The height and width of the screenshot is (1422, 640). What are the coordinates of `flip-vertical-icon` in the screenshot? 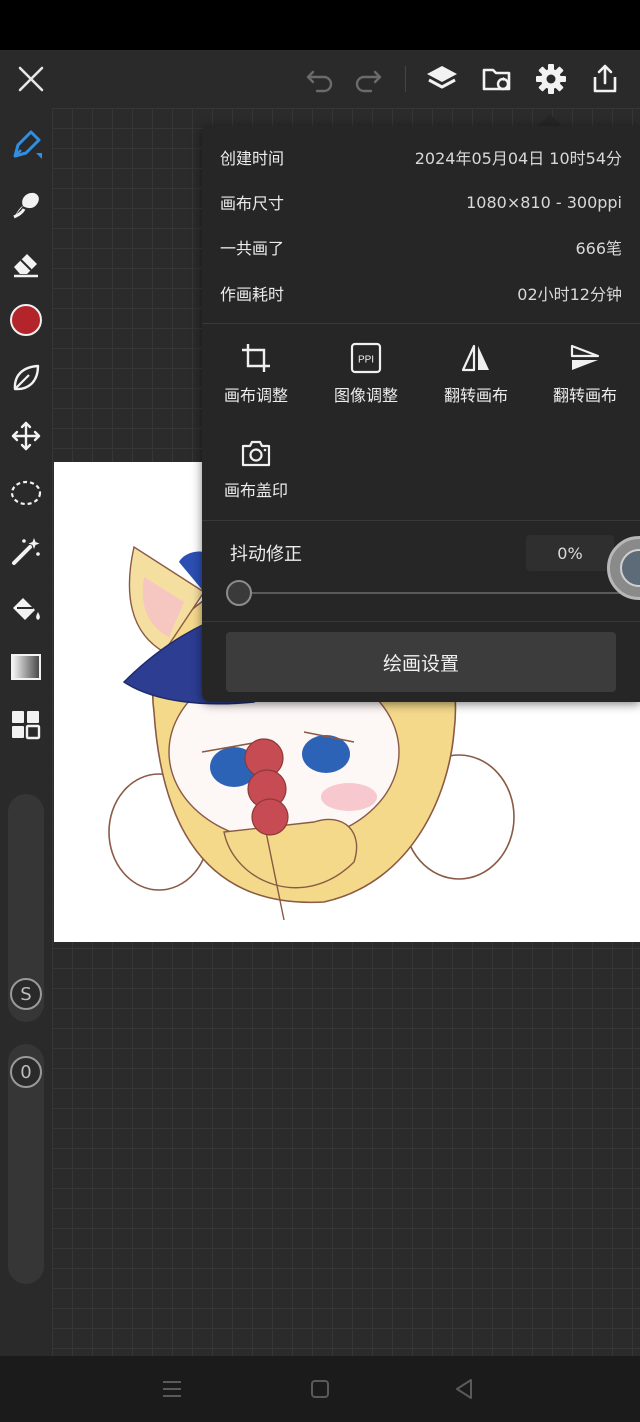 It's located at (585, 357).